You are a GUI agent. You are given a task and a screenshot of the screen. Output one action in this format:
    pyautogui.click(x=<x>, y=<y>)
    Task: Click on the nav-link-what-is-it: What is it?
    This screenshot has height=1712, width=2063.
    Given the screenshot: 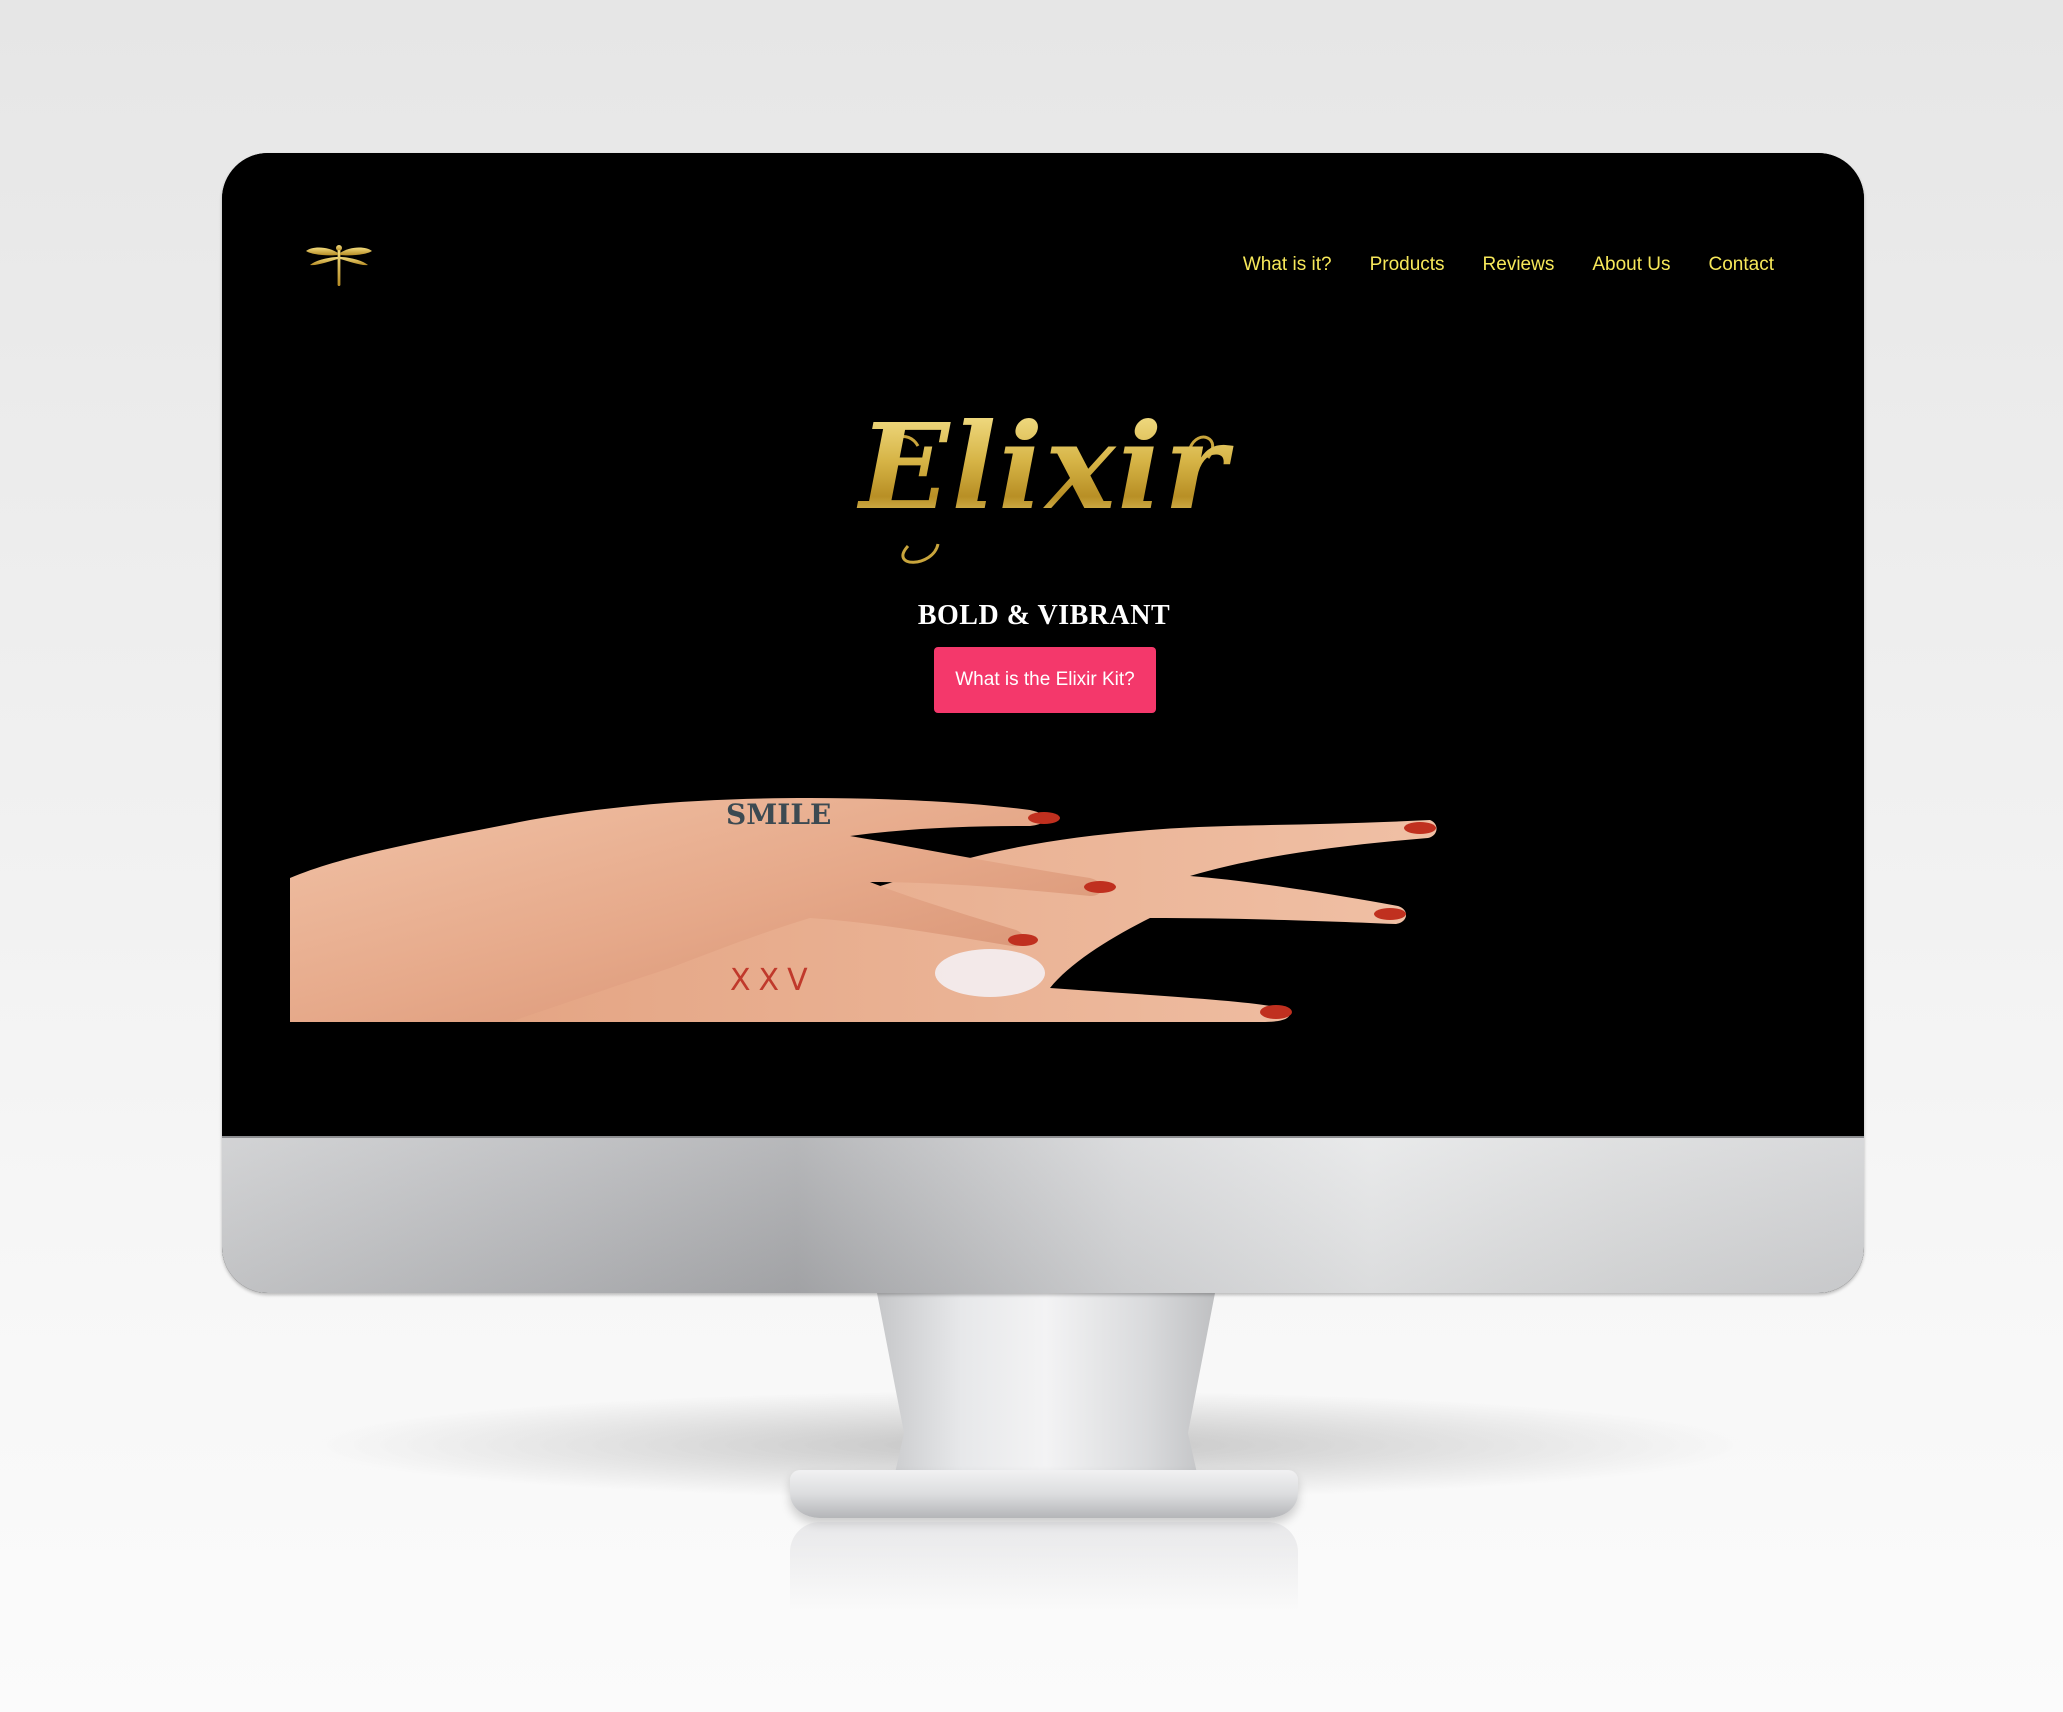 What is the action you would take?
    pyautogui.click(x=1287, y=265)
    